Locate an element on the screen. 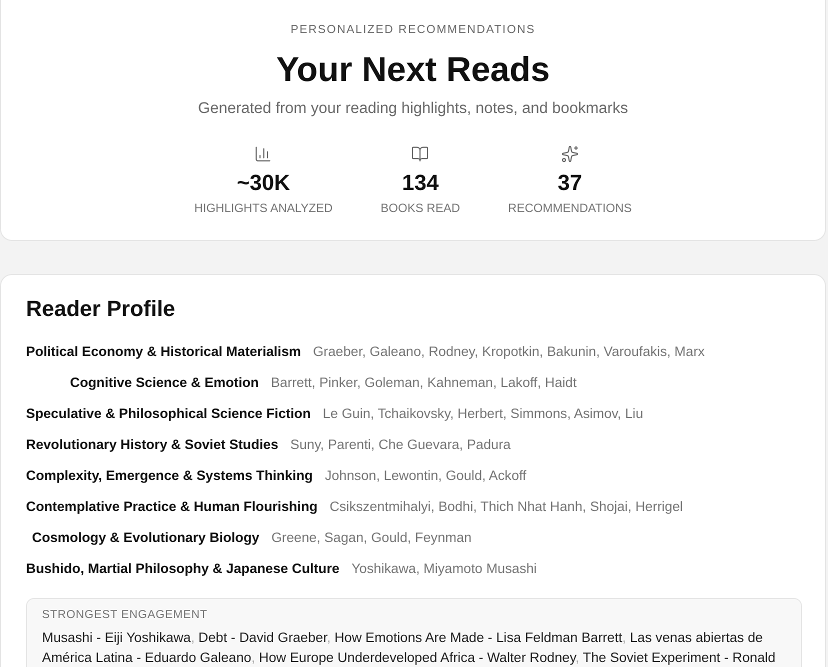 This screenshot has width=828, height=667. stat-value: ~30K is located at coordinates (263, 183).